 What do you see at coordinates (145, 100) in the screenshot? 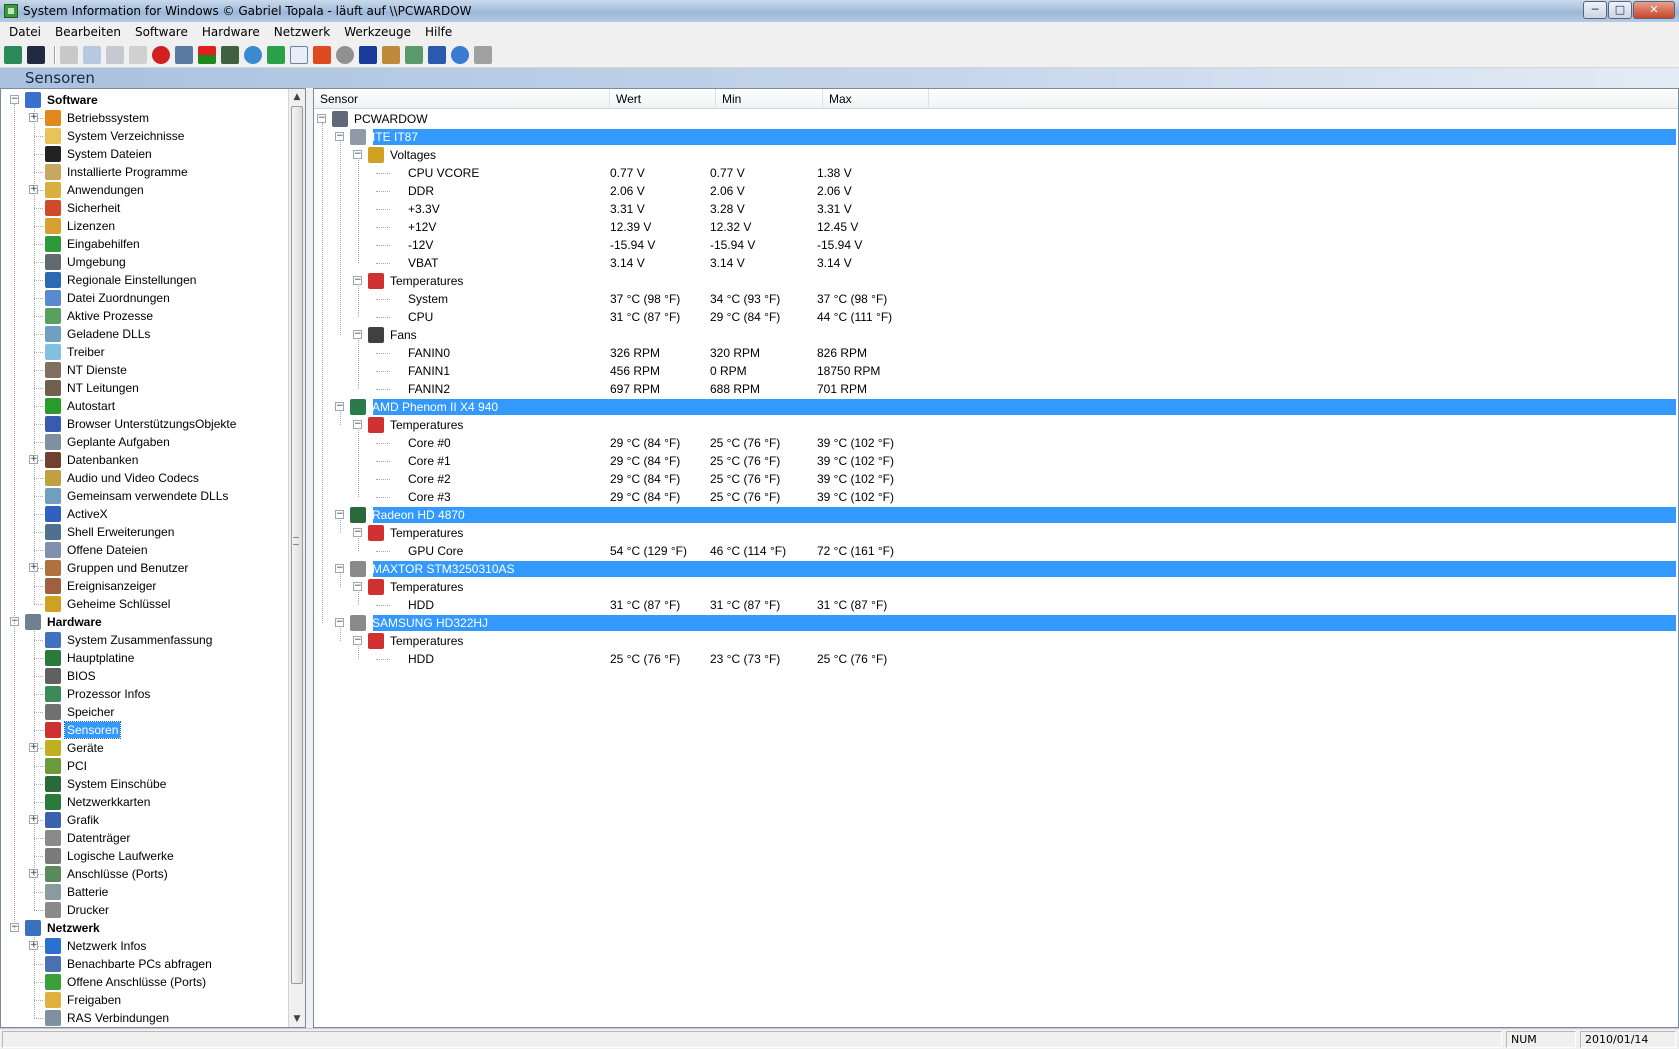
I see `tree-group-software: − Software` at bounding box center [145, 100].